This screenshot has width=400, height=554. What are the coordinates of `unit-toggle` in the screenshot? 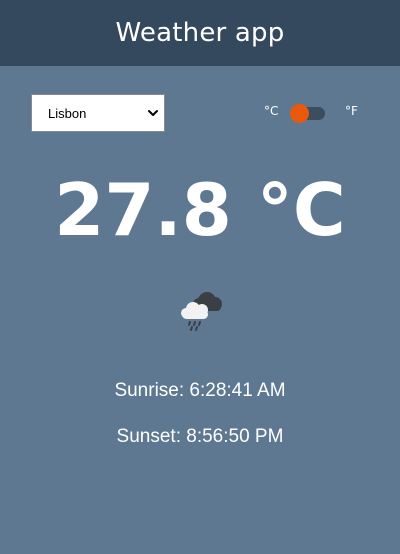 It's located at (307, 113).